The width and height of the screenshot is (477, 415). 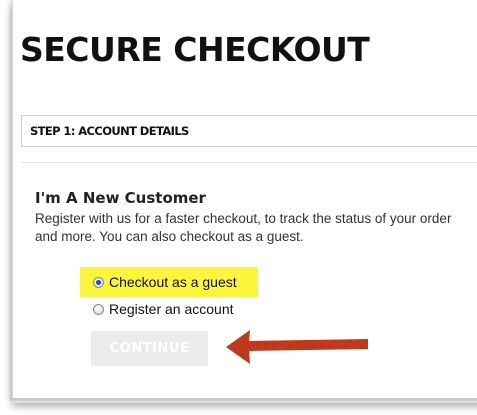 I want to click on continue-button: CONTINUE, so click(x=149, y=348).